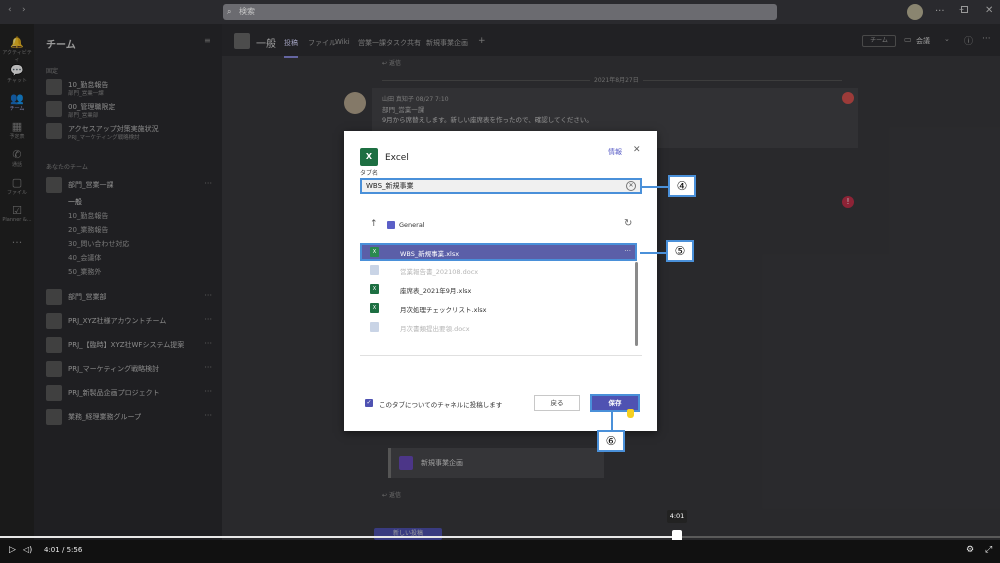 This screenshot has height=563, width=1000. Describe the element at coordinates (436, 291) in the screenshot. I see `file-name: 座席表_2021年9月.xlsx` at that location.